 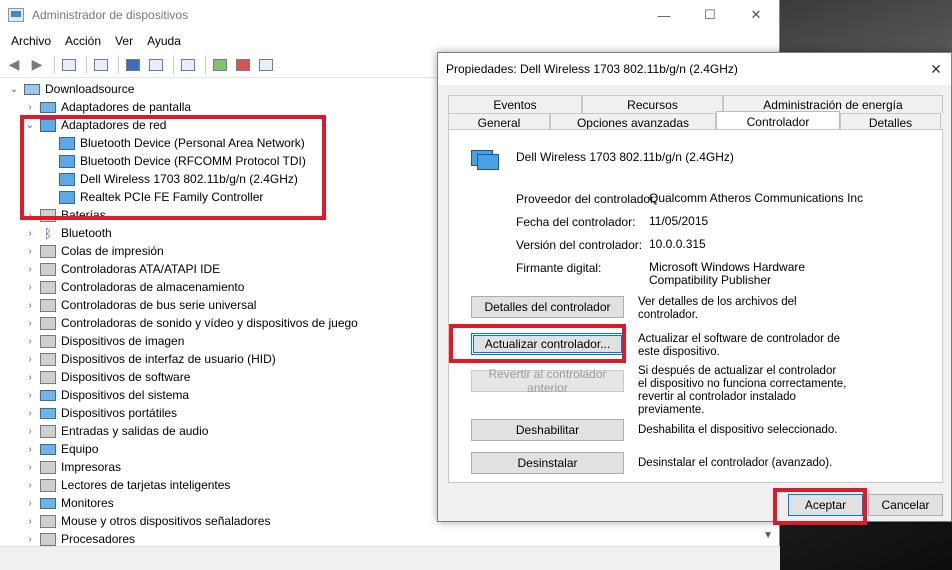 I want to click on properties-icon, so click(x=101, y=64).